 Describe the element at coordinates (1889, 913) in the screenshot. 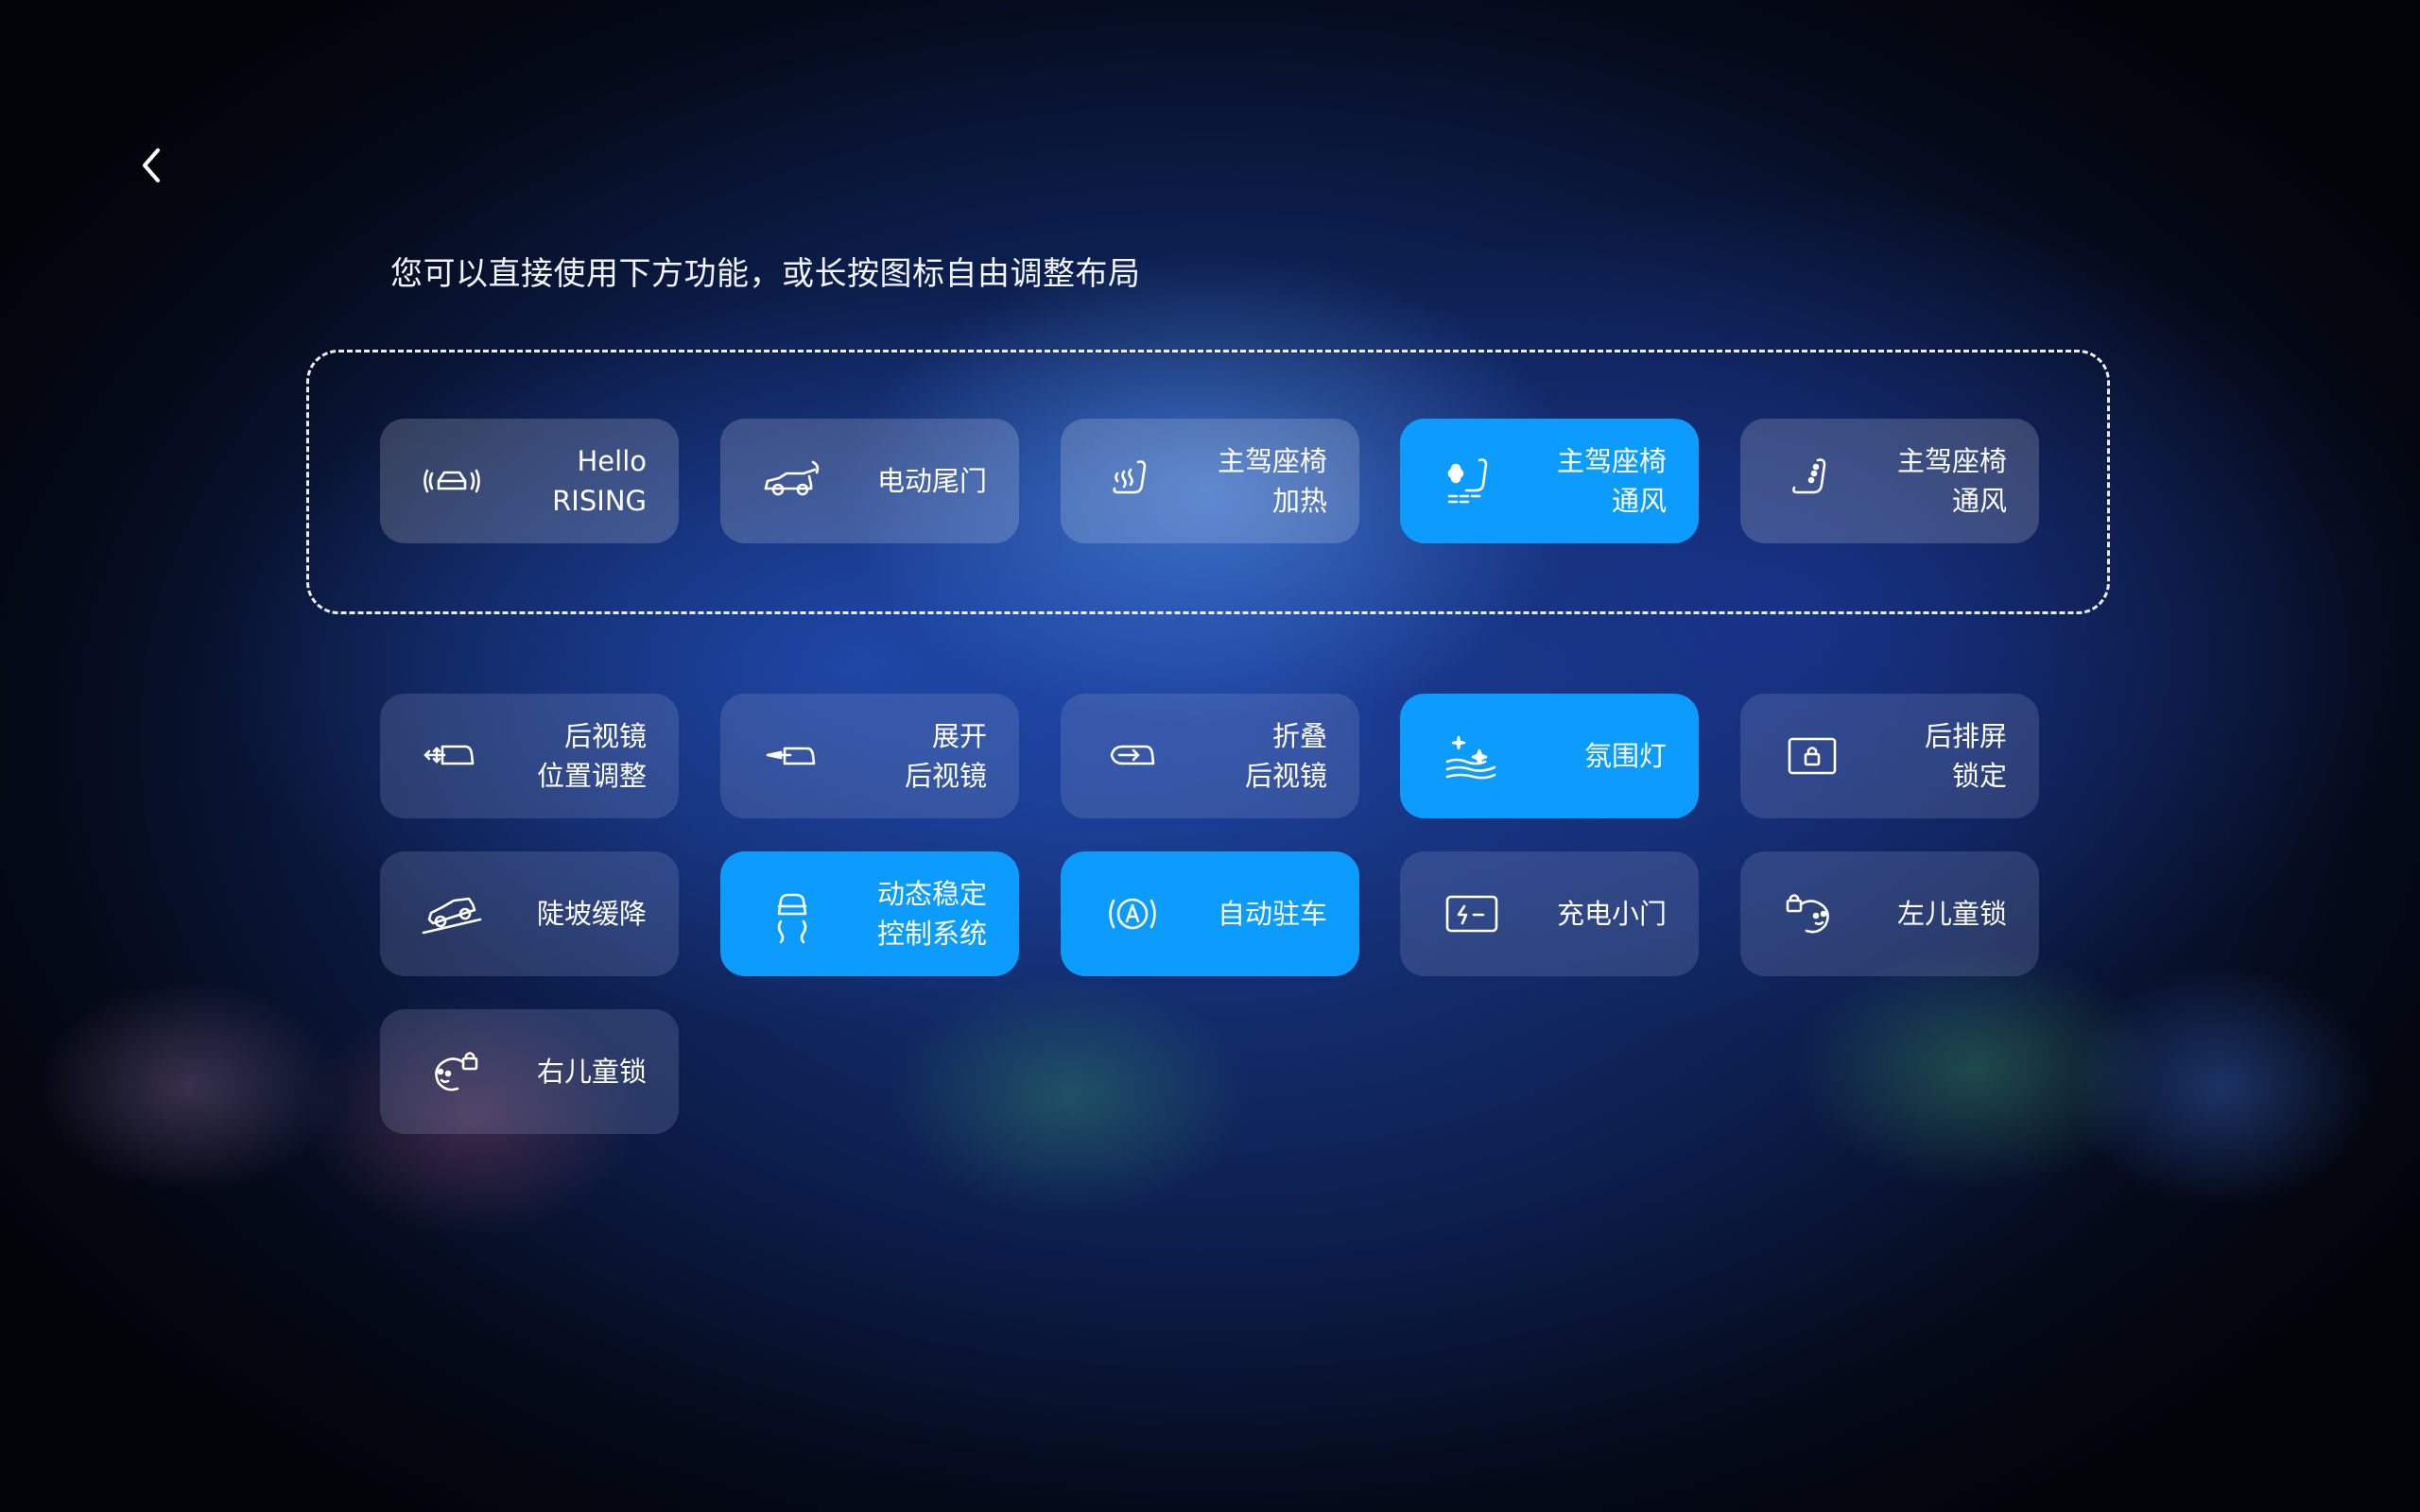

I see `tile-left-child-lock: 左儿童锁` at that location.